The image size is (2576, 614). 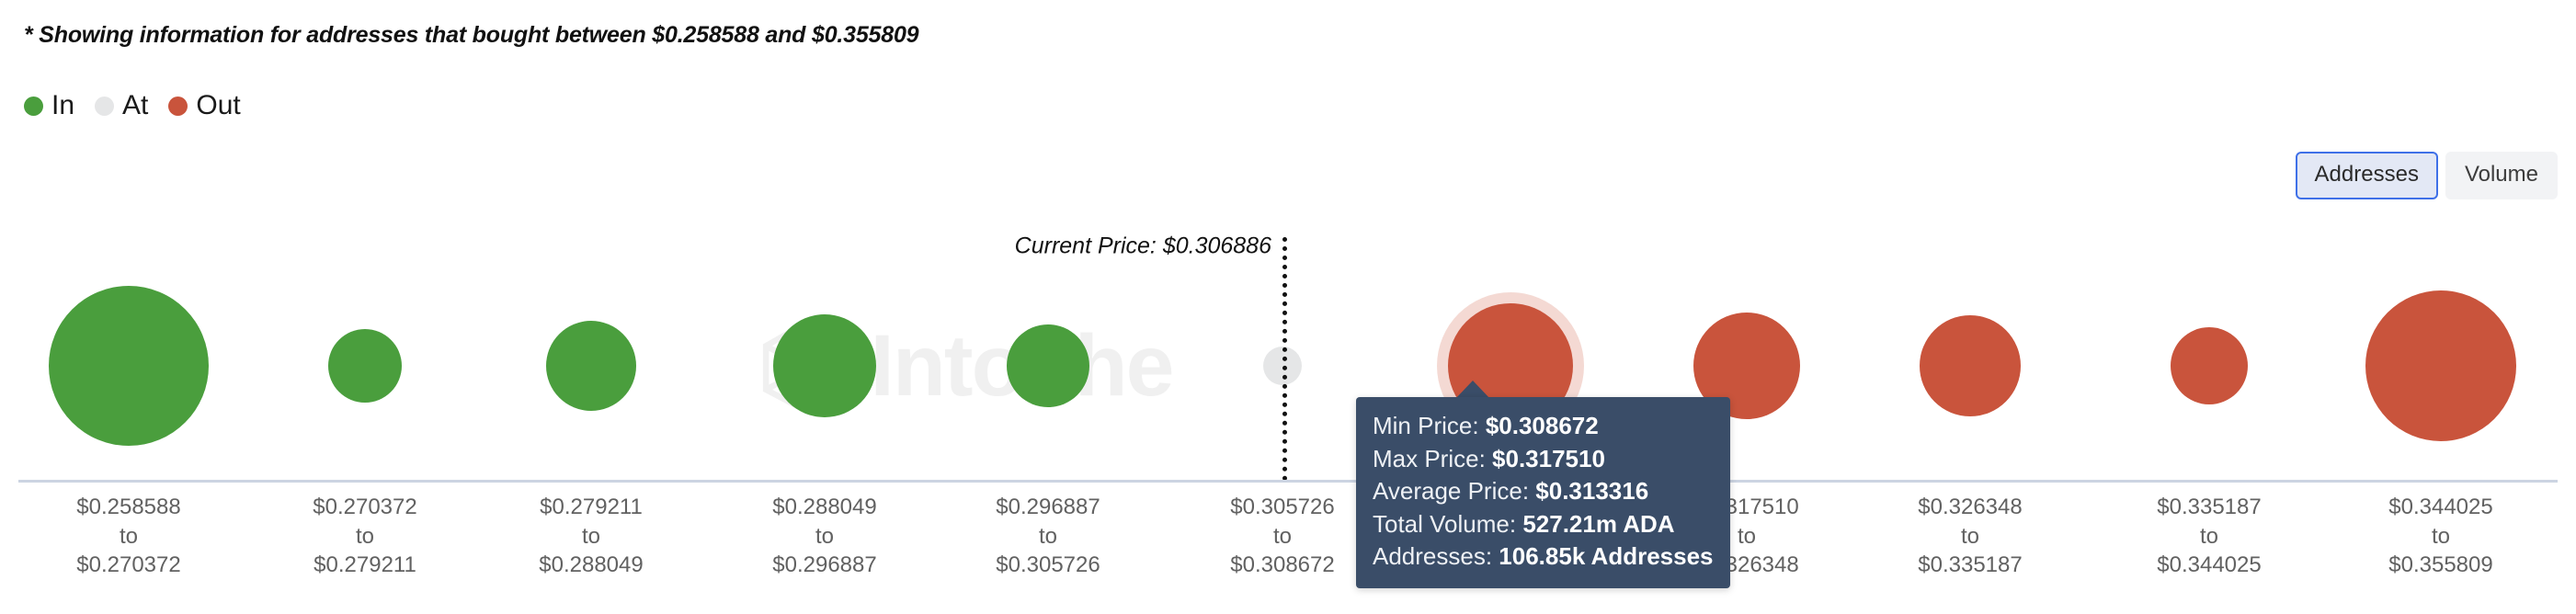 I want to click on x-tick-line: $0.308672, so click(x=1282, y=565).